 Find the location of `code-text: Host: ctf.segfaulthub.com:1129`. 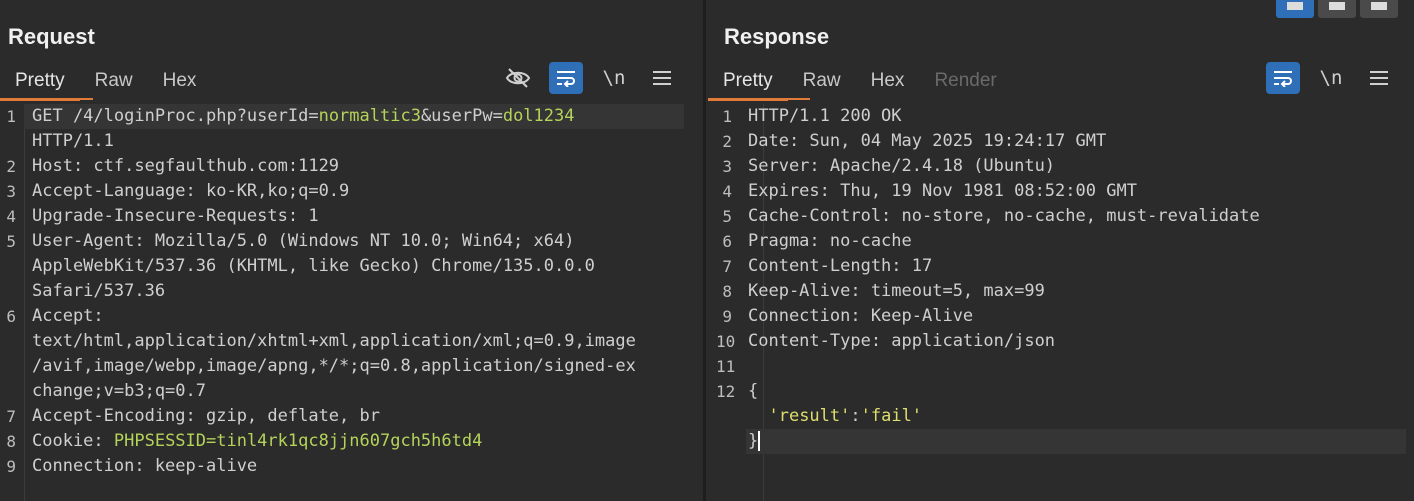

code-text: Host: ctf.segfaulthub.com:1129 is located at coordinates (185, 166).